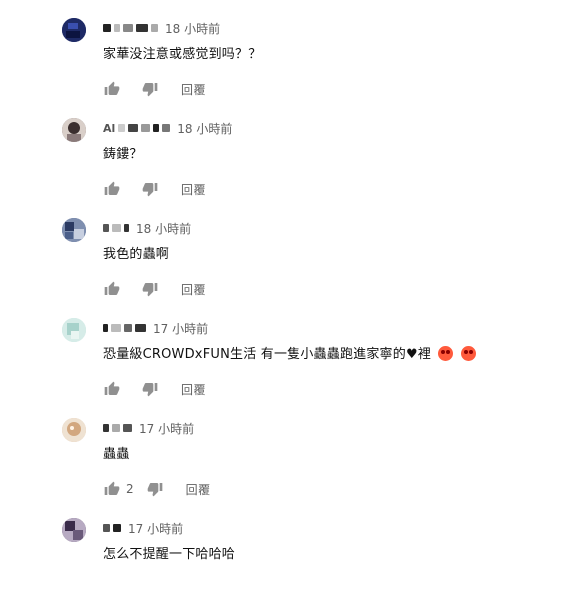 Image resolution: width=585 pixels, height=600 pixels. I want to click on comment-text: 恐量級CROWDxFUN生活 有一隻小蟲蟲跑進家寧的♥裡, so click(289, 352).